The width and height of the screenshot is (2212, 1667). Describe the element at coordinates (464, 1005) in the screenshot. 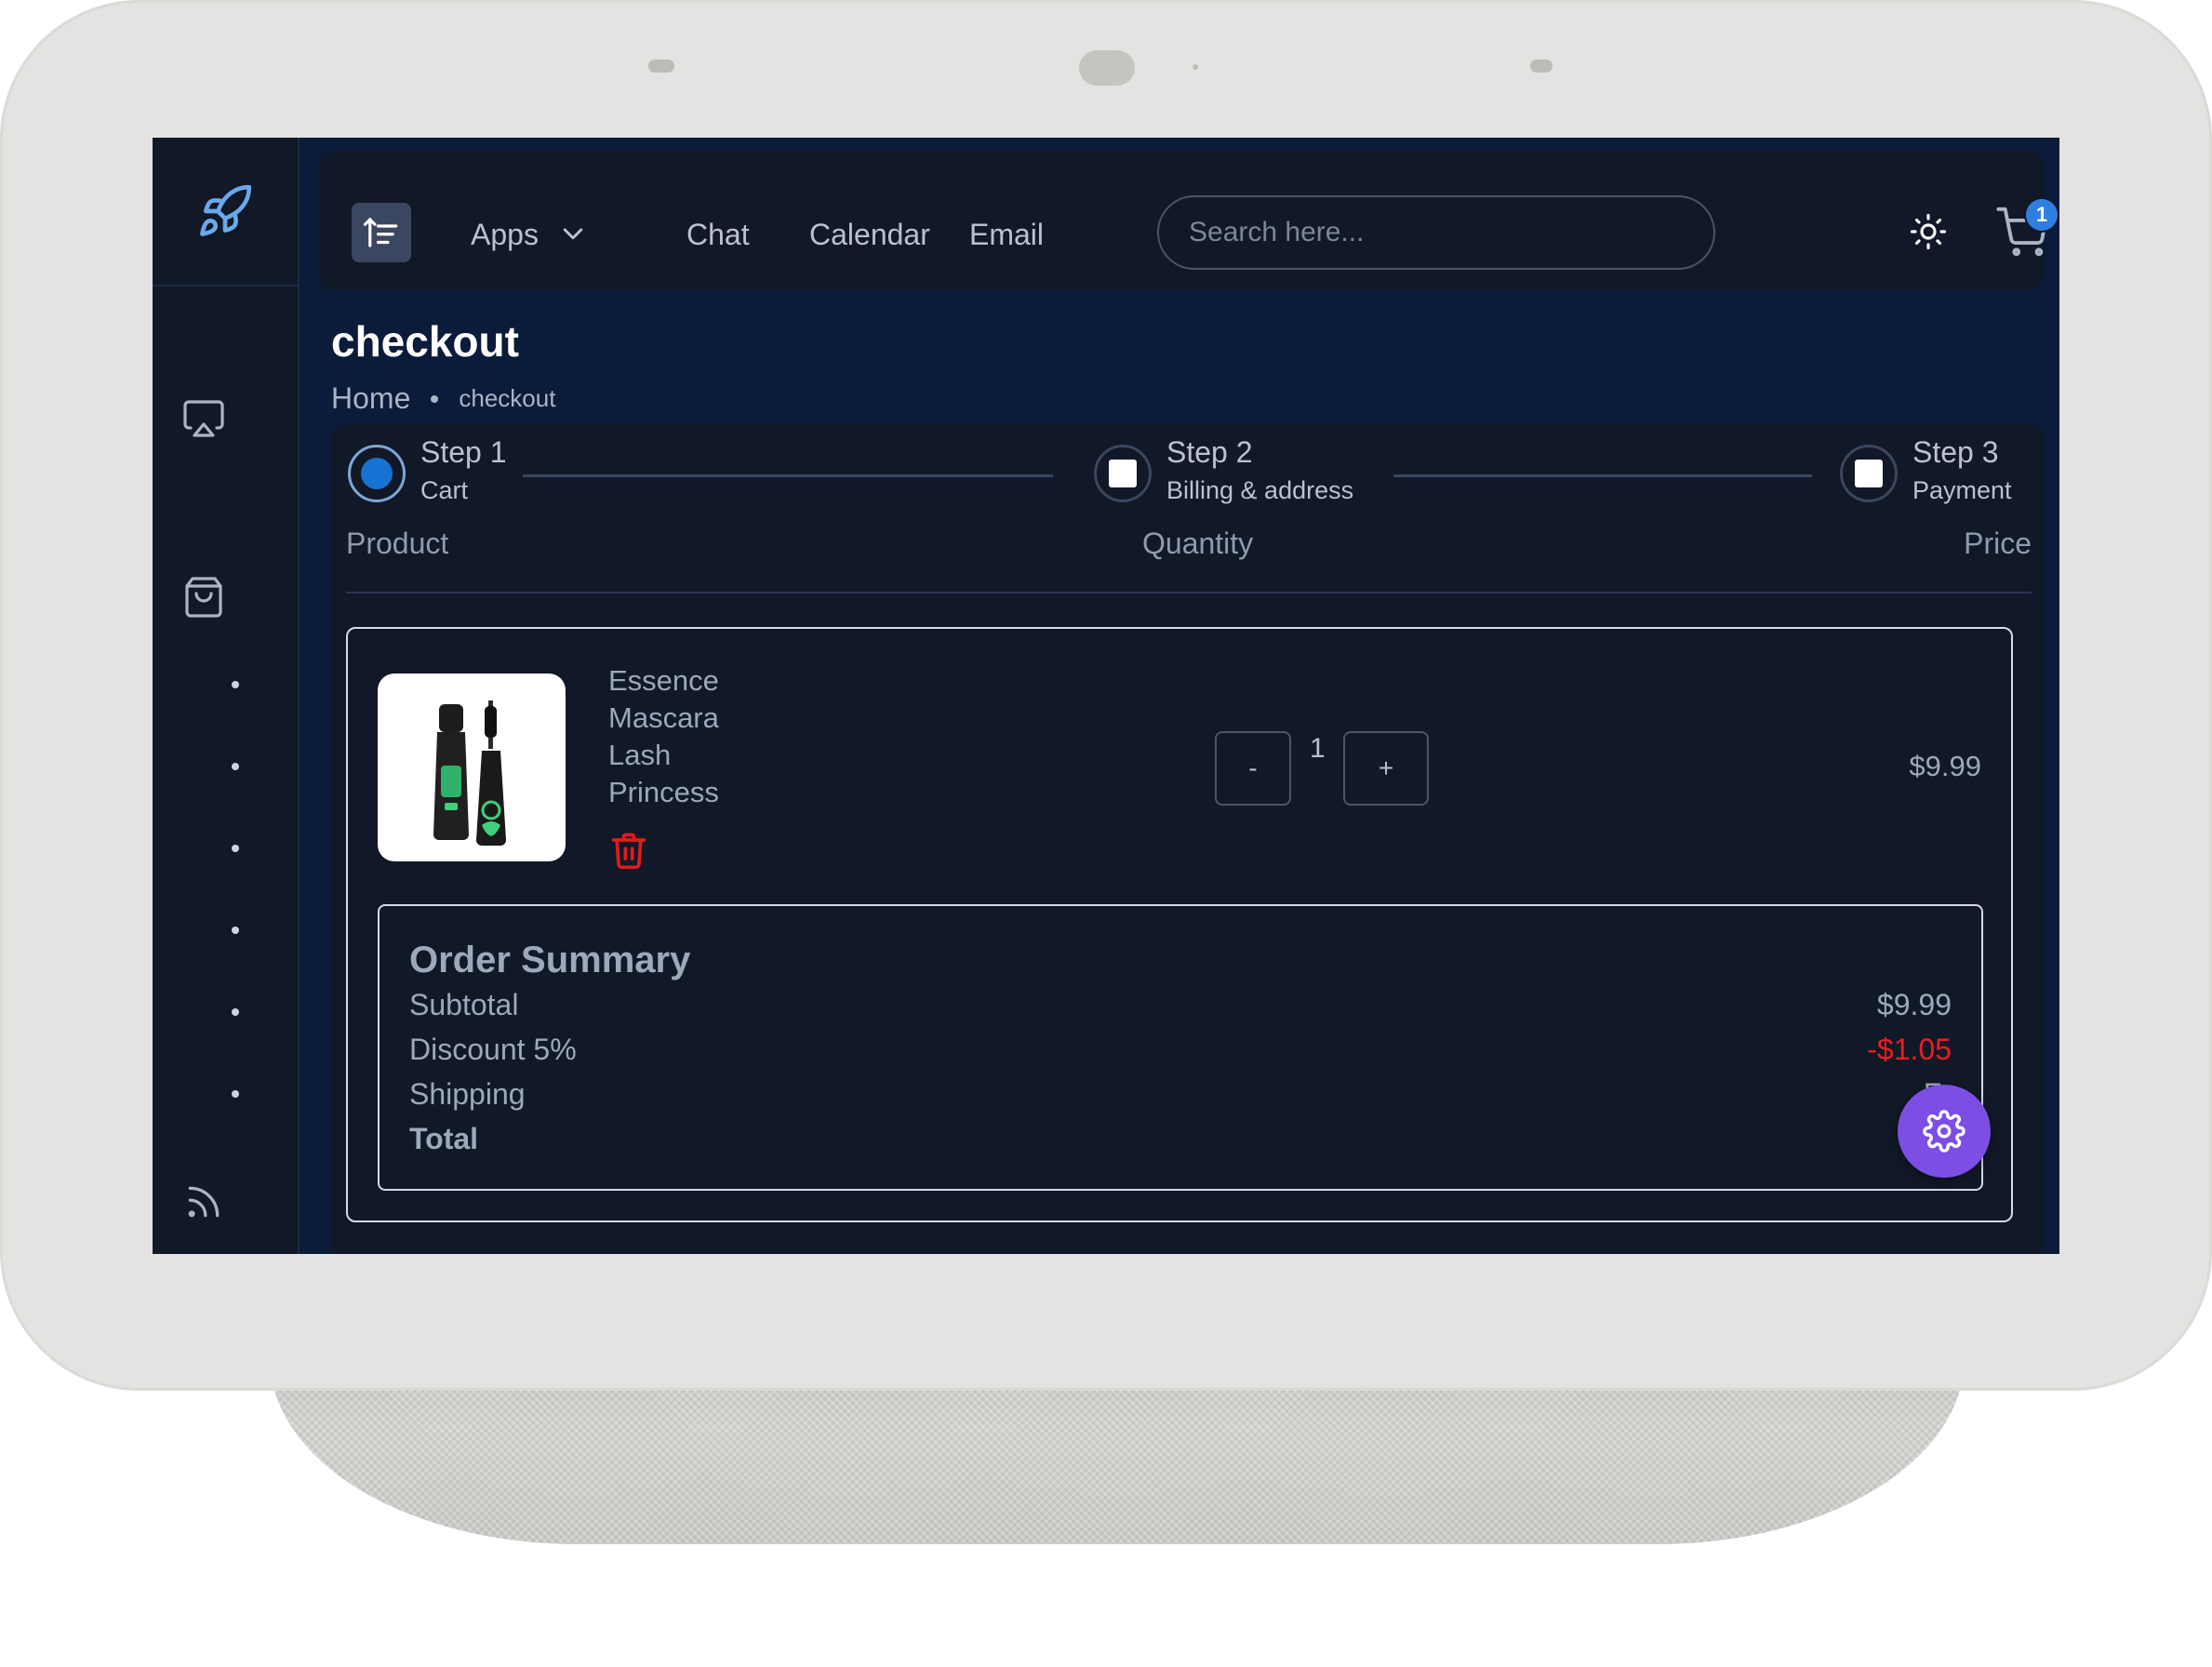

I see `subtotal-label: Subtotal` at that location.